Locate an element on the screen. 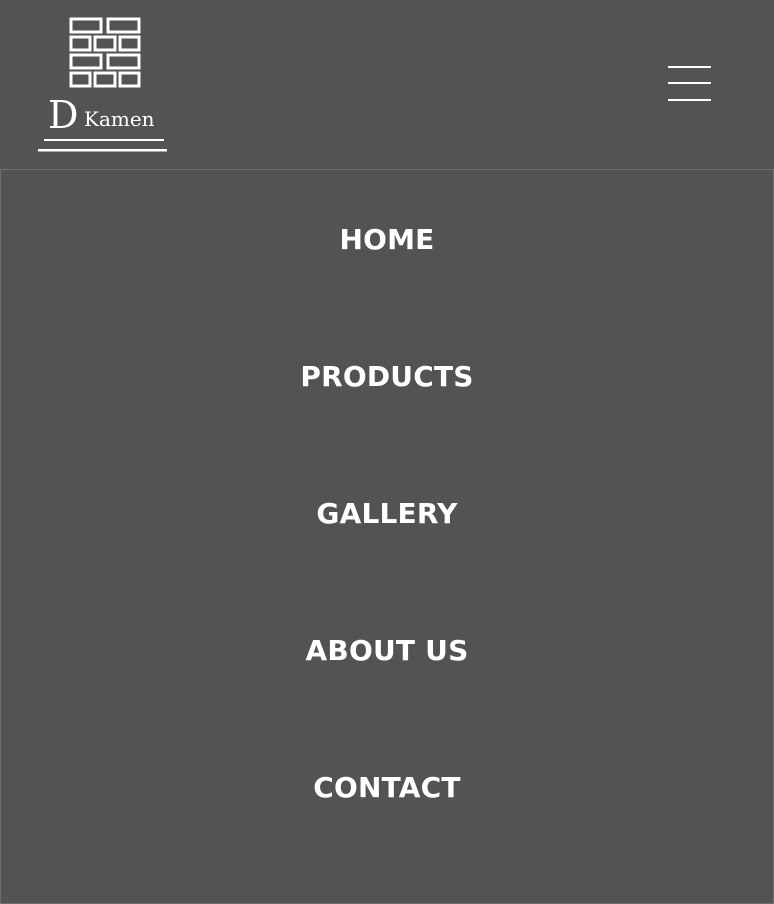 The height and width of the screenshot is (904, 774). brand-logo: D Kamen is located at coordinates (103, 85).